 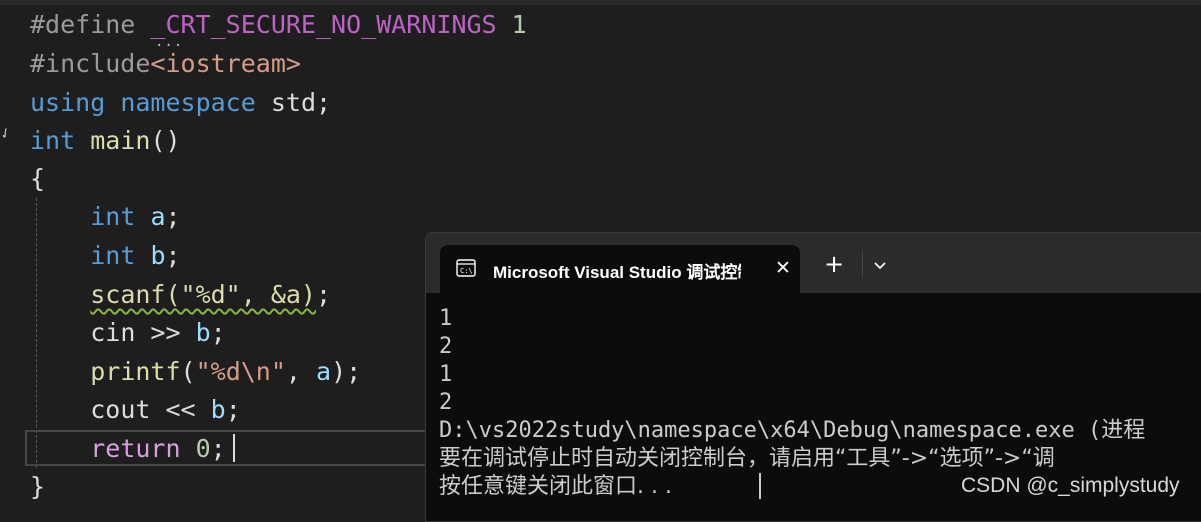 What do you see at coordinates (165, 140) in the screenshot?
I see `code-token: ()` at bounding box center [165, 140].